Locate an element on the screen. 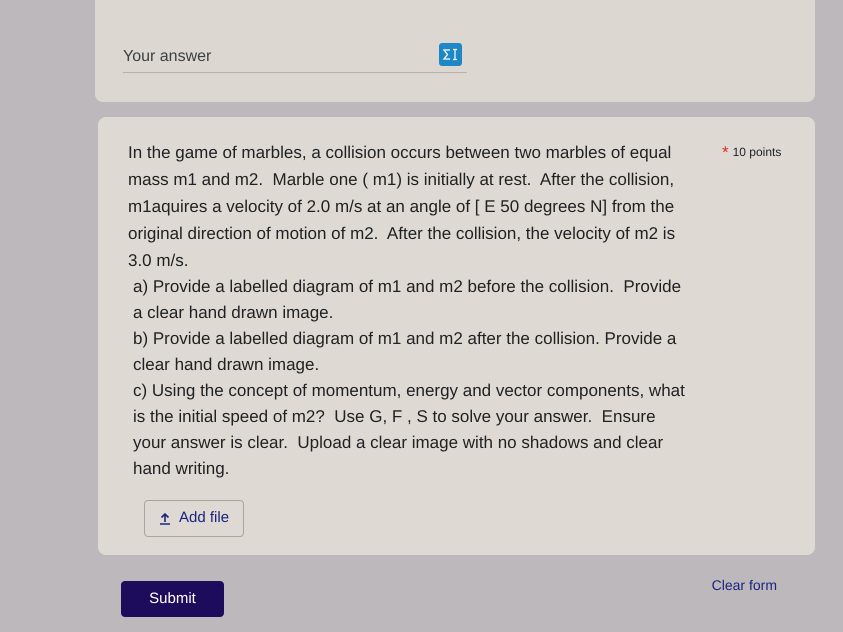 The height and width of the screenshot is (632, 843). question-part: c) Using the concept of momentum, energy and vector components, what is the initial speed of m2? Use G, F , S to solve your answer. Ensure your answer is clear. Upload a clear image with no shadows and clear hand writing. is located at coordinates (409, 430).